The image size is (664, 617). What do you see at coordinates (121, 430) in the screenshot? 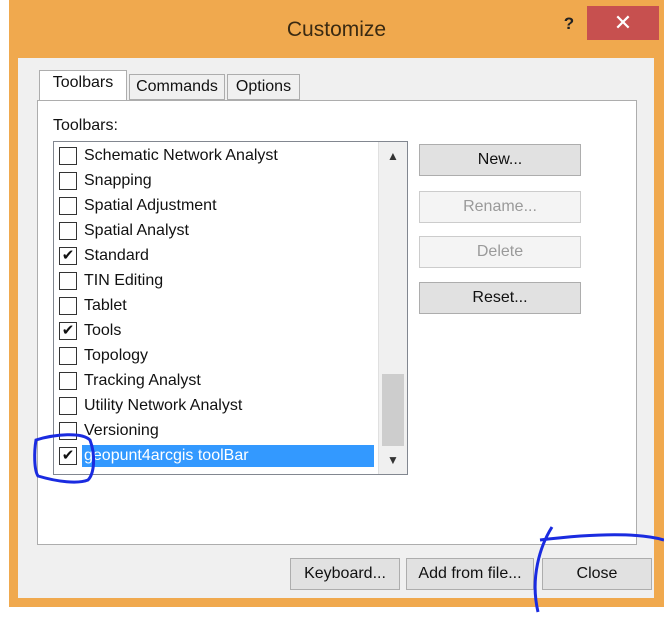
I see `list-item-label: Versioning` at bounding box center [121, 430].